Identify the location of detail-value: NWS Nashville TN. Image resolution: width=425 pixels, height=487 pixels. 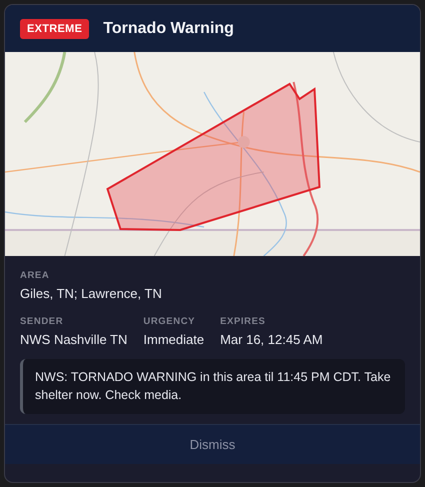
(74, 339).